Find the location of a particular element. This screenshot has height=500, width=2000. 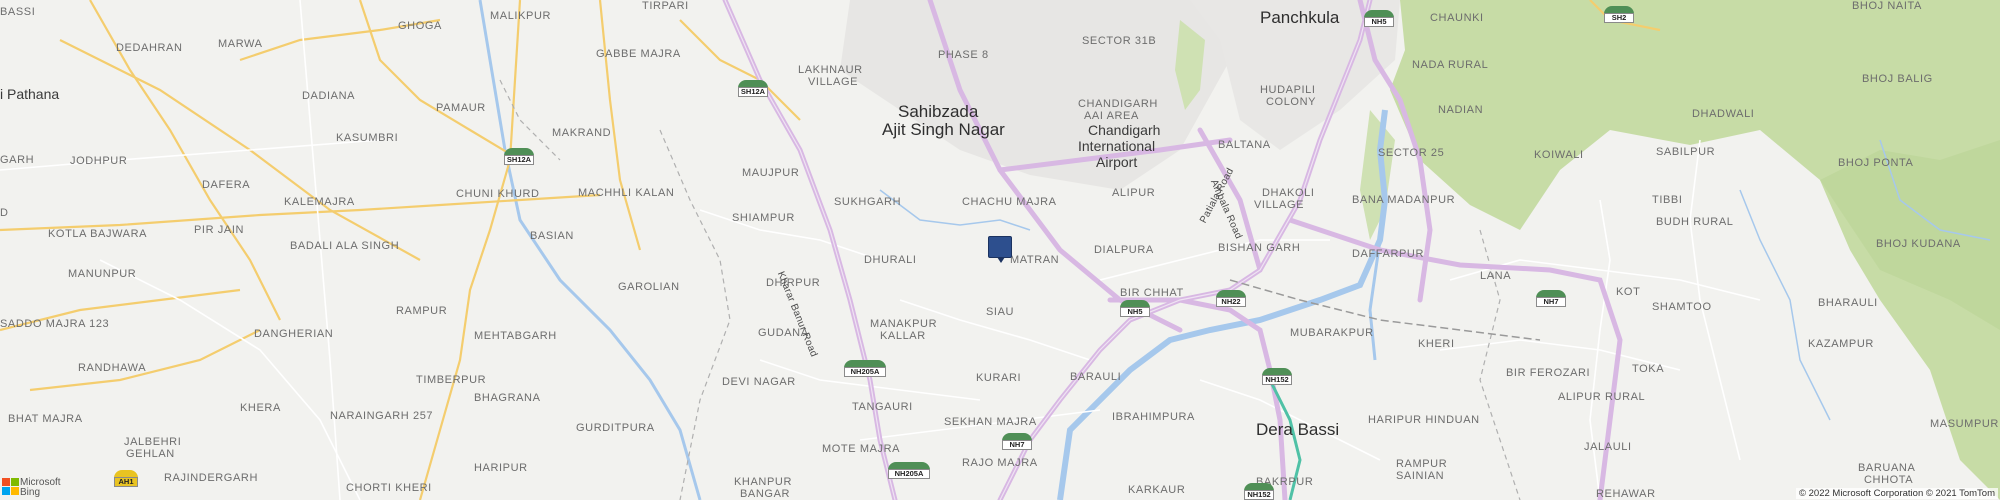

place-label: BANA MADANPUR is located at coordinates (1404, 200).